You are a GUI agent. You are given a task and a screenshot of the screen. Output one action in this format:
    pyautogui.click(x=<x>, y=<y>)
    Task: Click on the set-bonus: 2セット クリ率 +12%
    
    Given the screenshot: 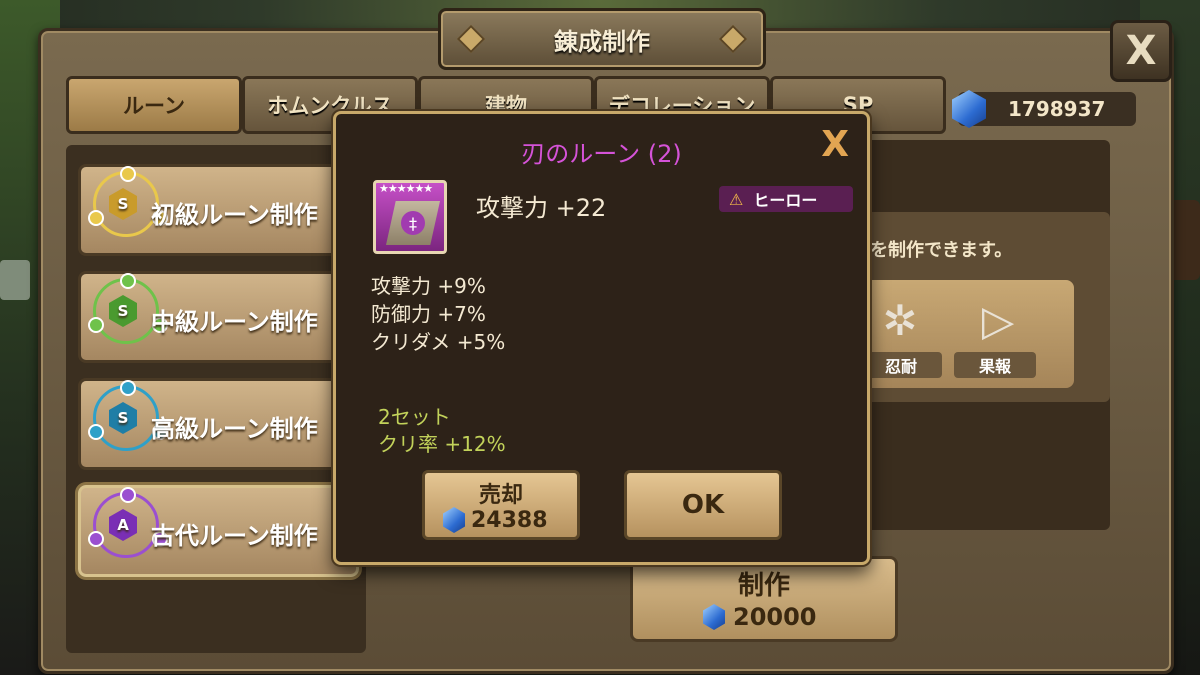 What is the action you would take?
    pyautogui.click(x=442, y=431)
    